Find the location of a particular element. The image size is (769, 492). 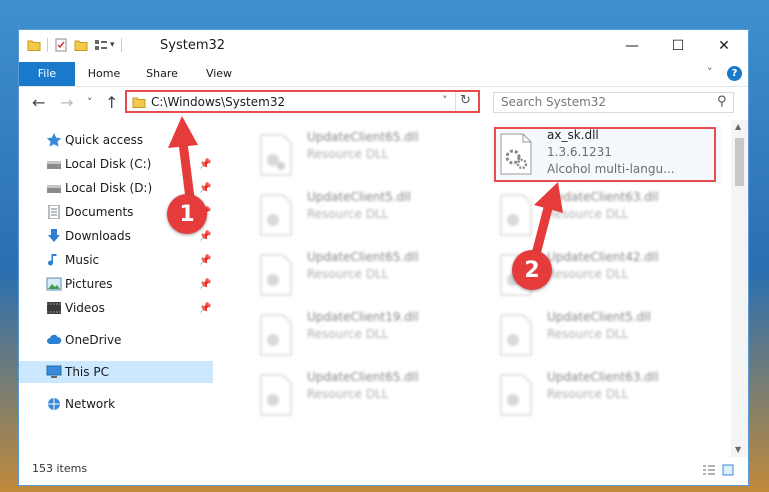

pictures-icon is located at coordinates (54, 284).